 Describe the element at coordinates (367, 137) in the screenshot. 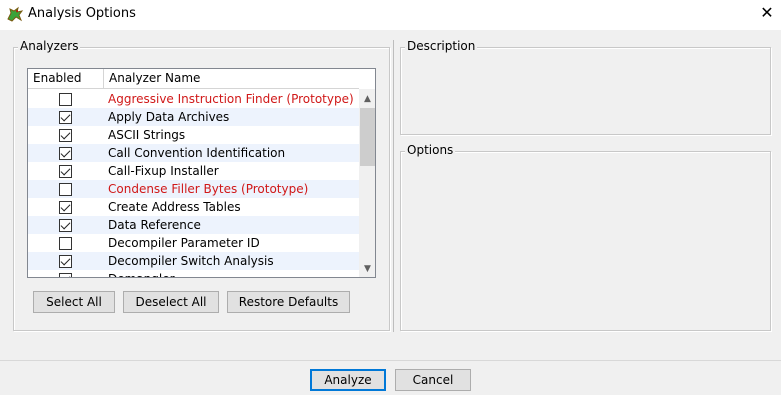

I see `scrollbar-thumb` at that location.